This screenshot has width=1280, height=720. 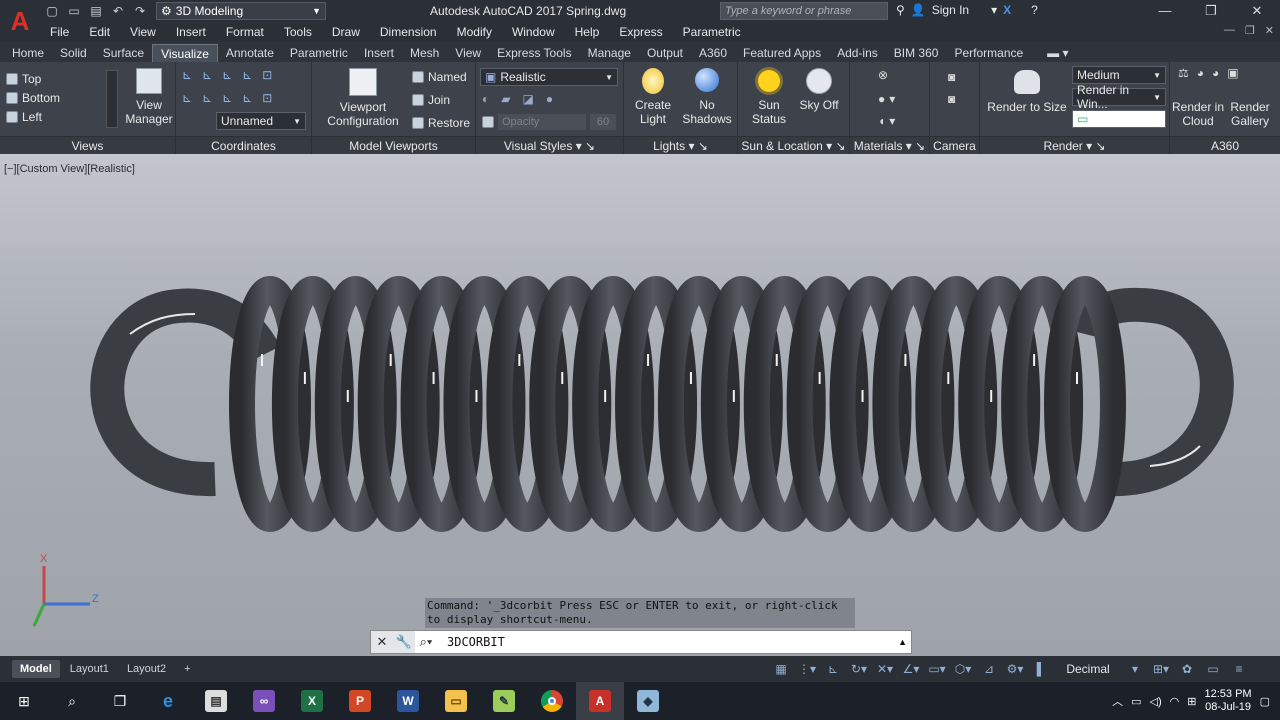 What do you see at coordinates (426, 642) in the screenshot?
I see `command-icon: ⌕▾` at bounding box center [426, 642].